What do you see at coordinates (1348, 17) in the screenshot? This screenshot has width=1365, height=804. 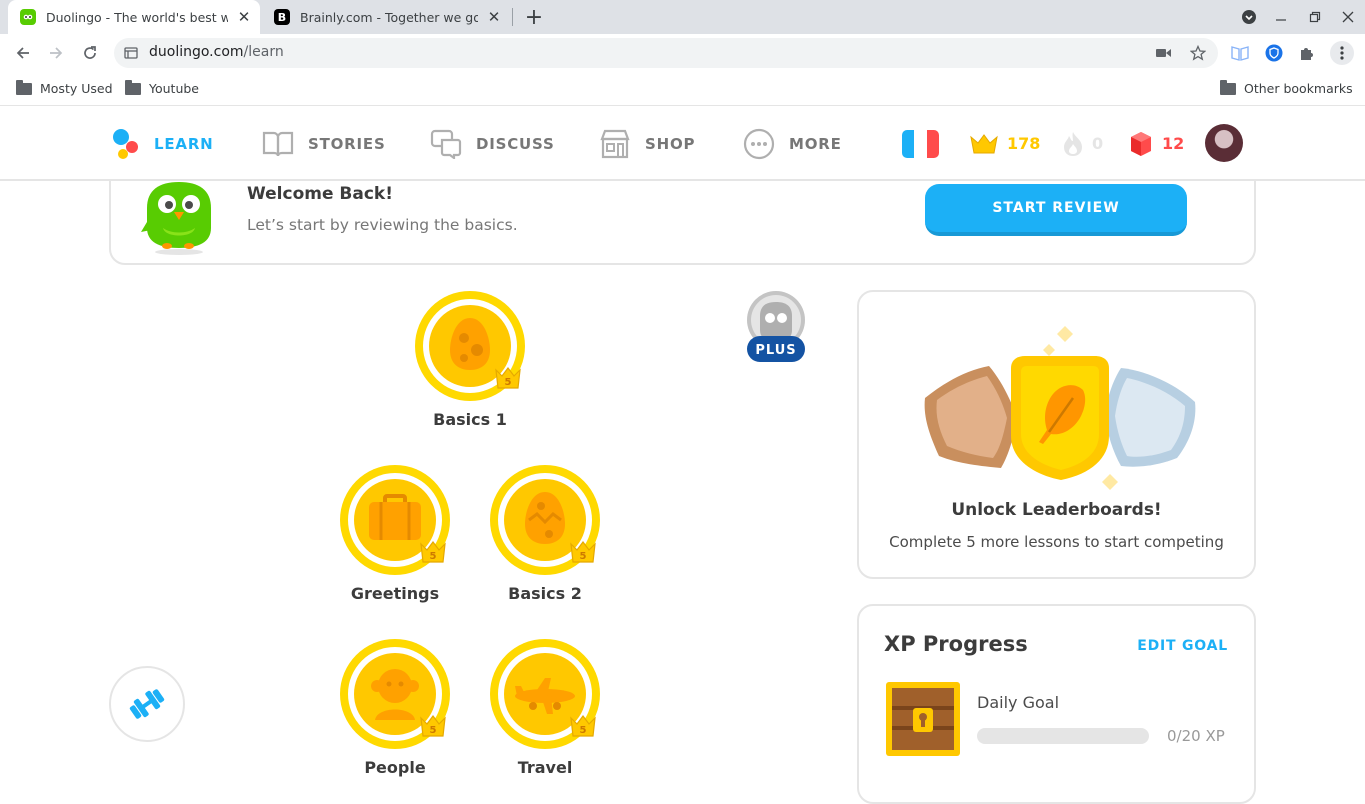 I see `window-close-icon` at bounding box center [1348, 17].